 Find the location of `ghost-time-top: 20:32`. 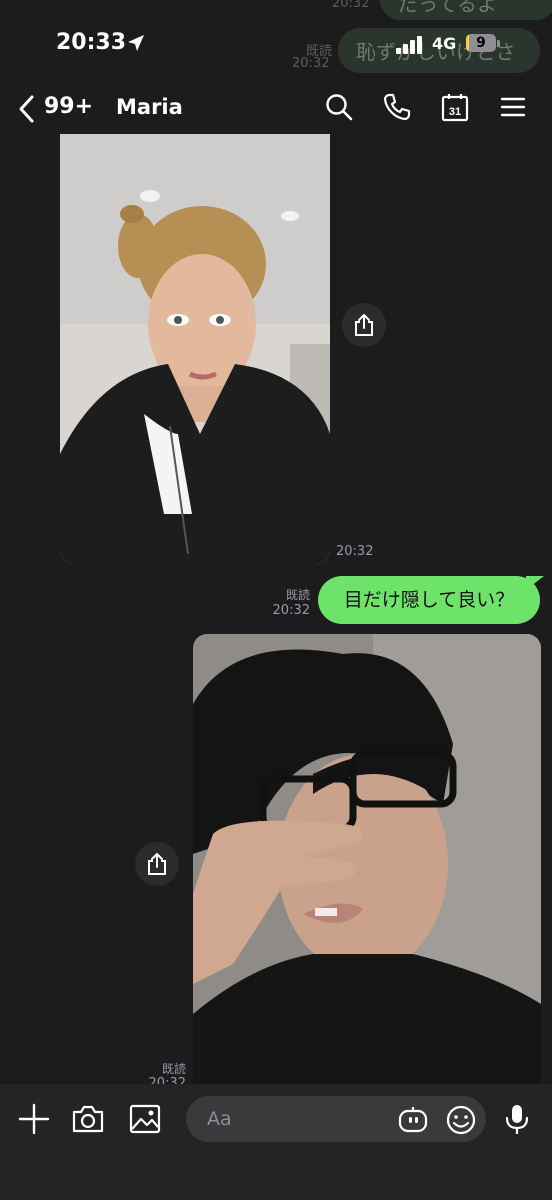

ghost-time-top: 20:32 is located at coordinates (351, 5).